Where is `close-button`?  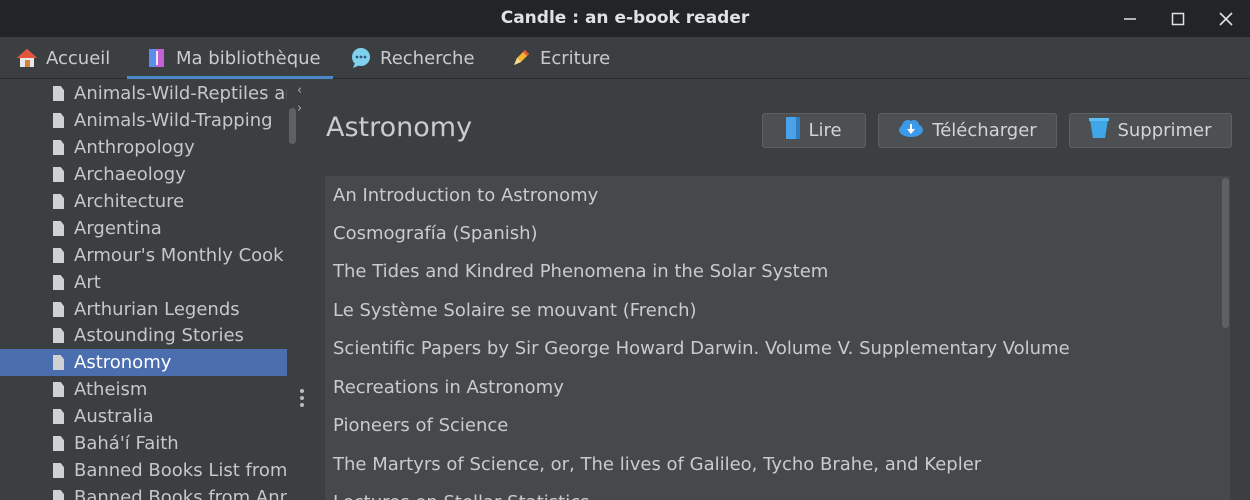
close-button is located at coordinates (1226, 18).